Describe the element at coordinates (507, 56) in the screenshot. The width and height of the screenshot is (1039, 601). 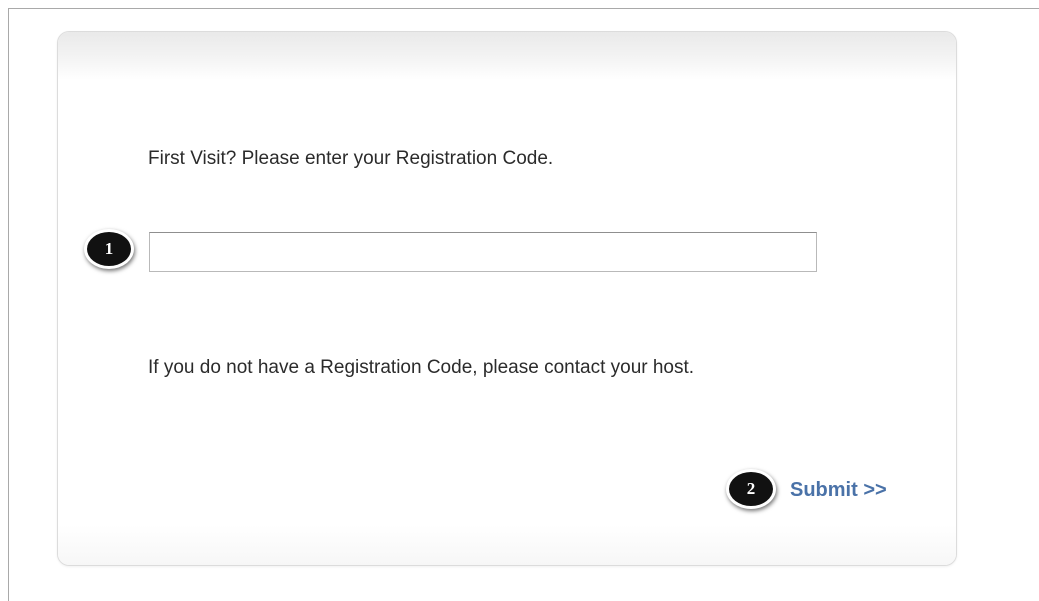
I see `panel-header` at that location.